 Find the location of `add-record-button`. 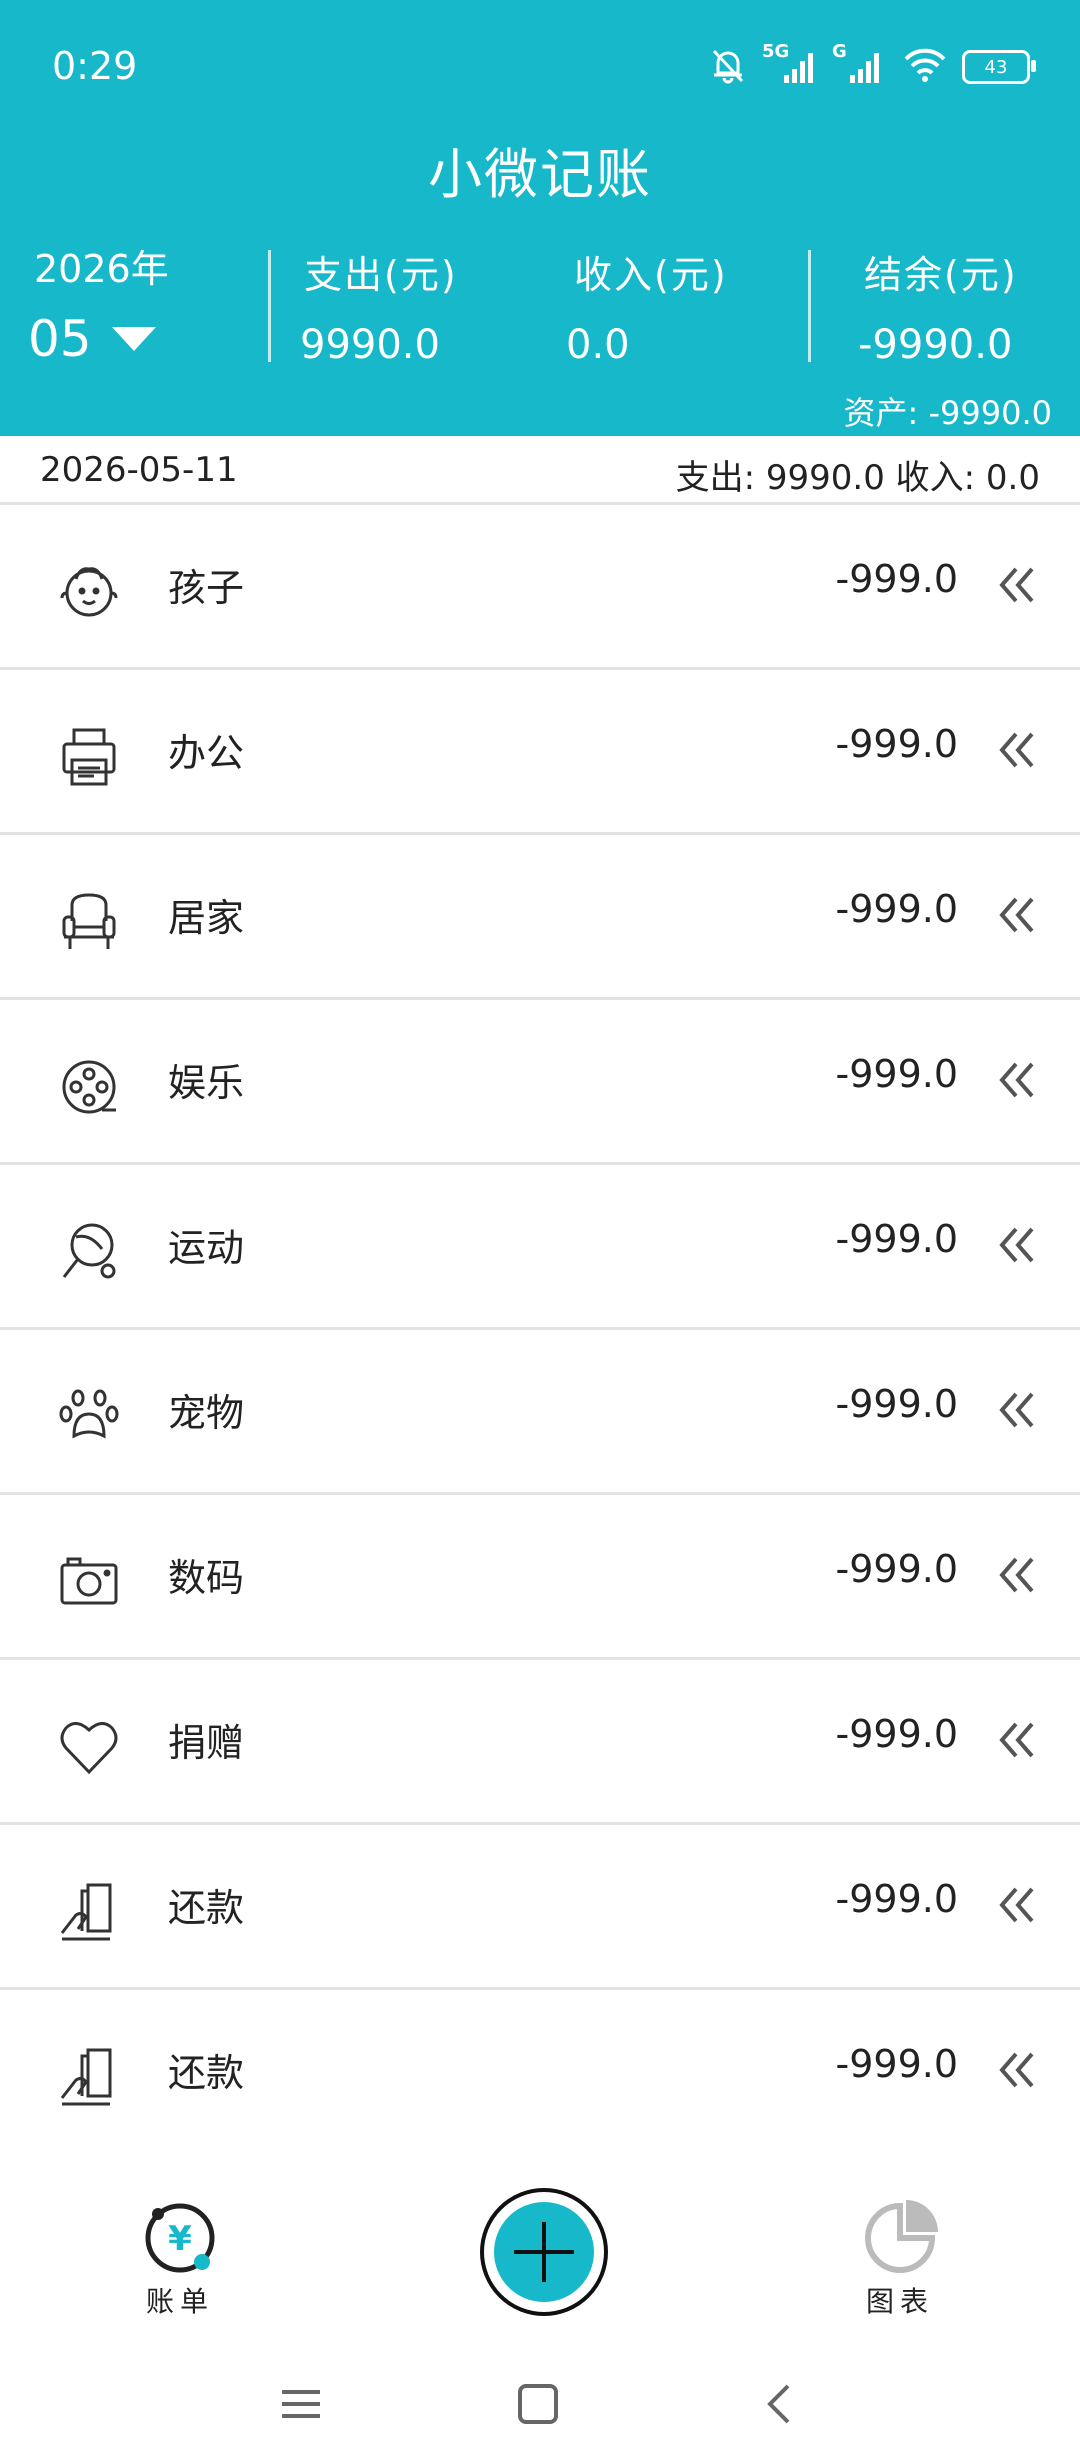

add-record-button is located at coordinates (544, 2252).